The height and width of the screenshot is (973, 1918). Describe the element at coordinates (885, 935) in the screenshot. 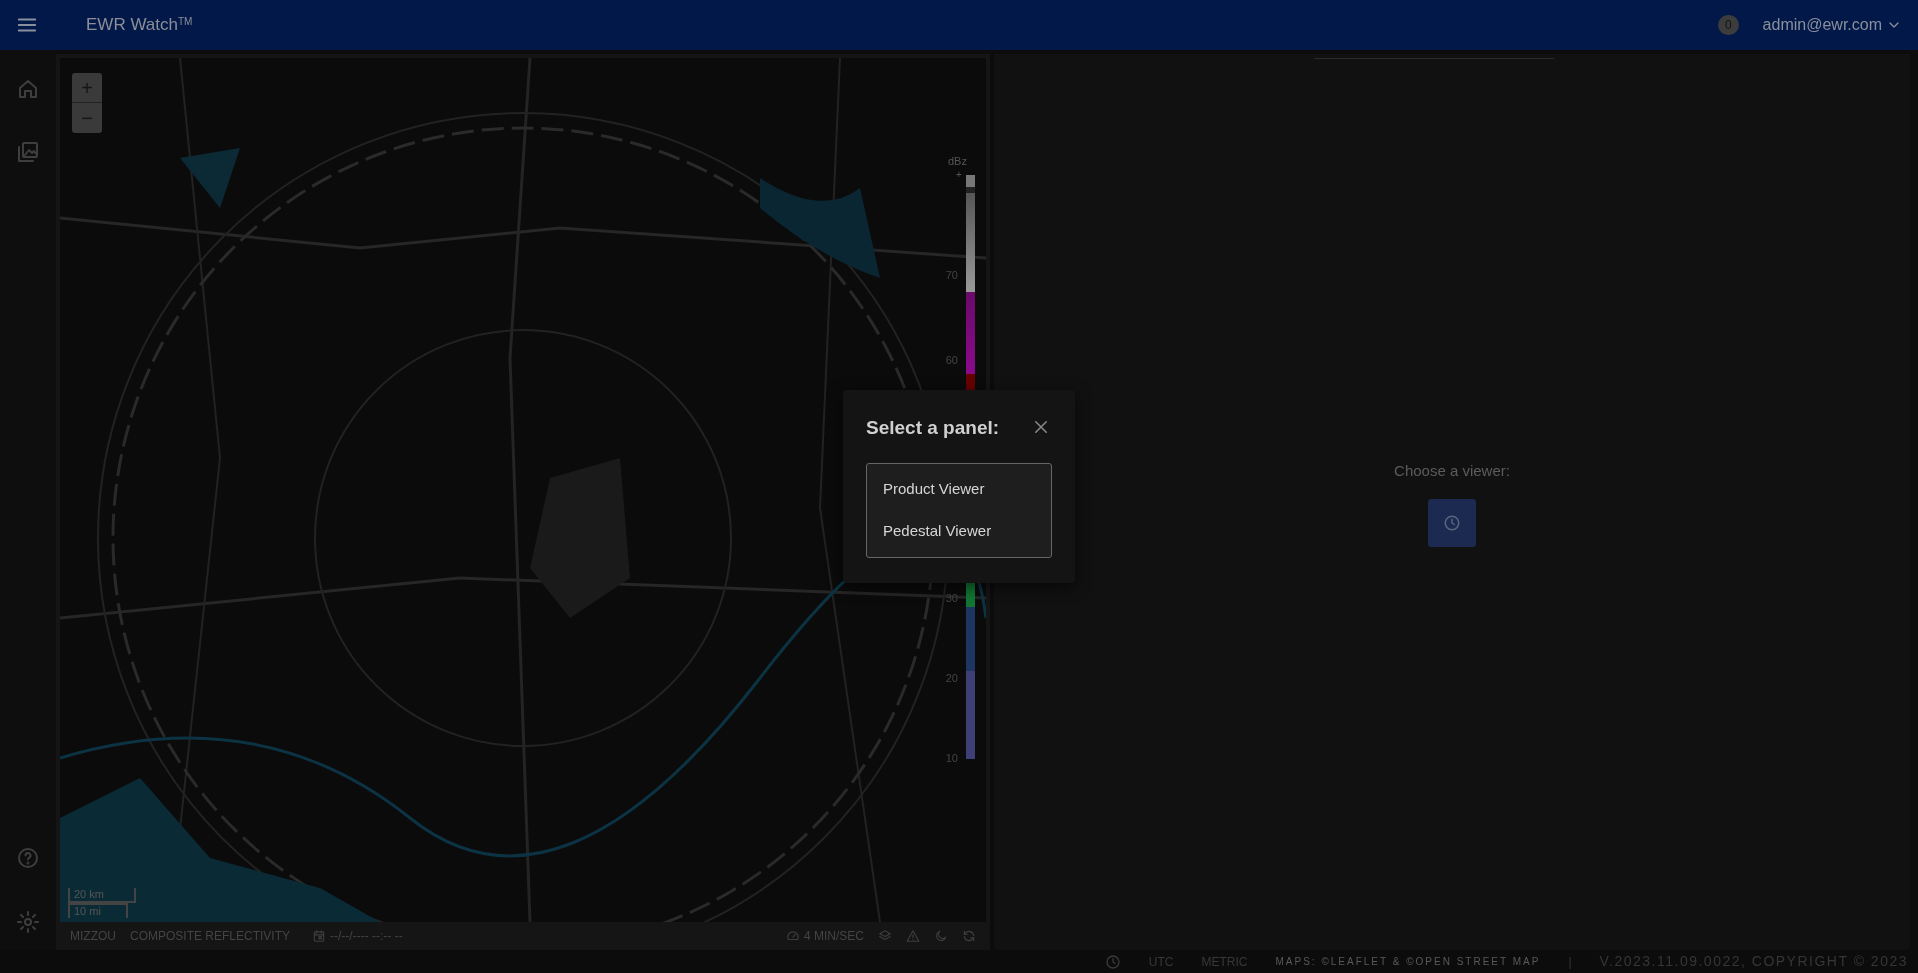

I see `layers-icon` at that location.